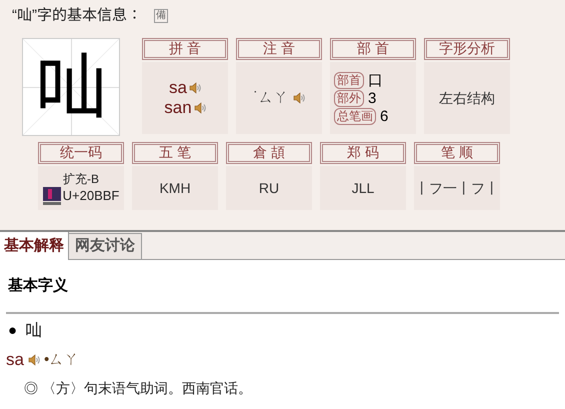 The image size is (565, 409). Describe the element at coordinates (175, 153) in the screenshot. I see `column-header: 五 笔` at that location.